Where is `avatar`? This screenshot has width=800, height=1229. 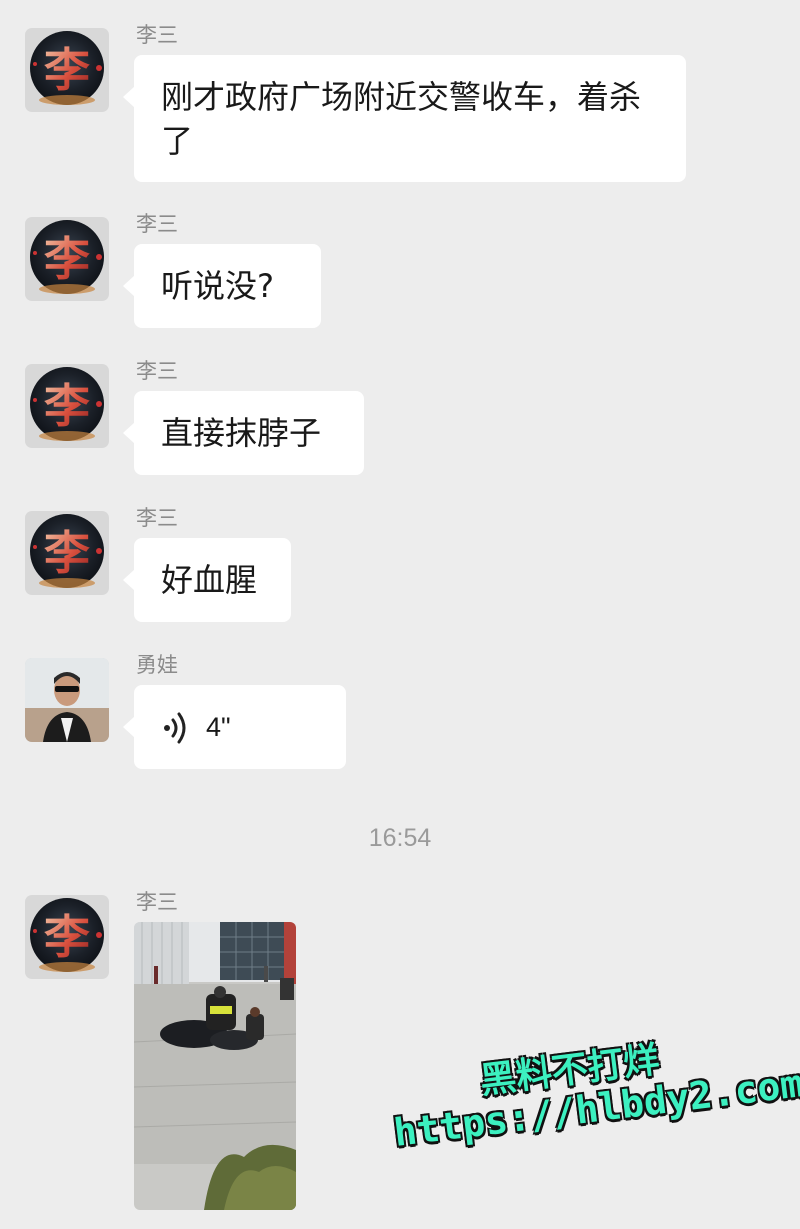
avatar is located at coordinates (67, 700).